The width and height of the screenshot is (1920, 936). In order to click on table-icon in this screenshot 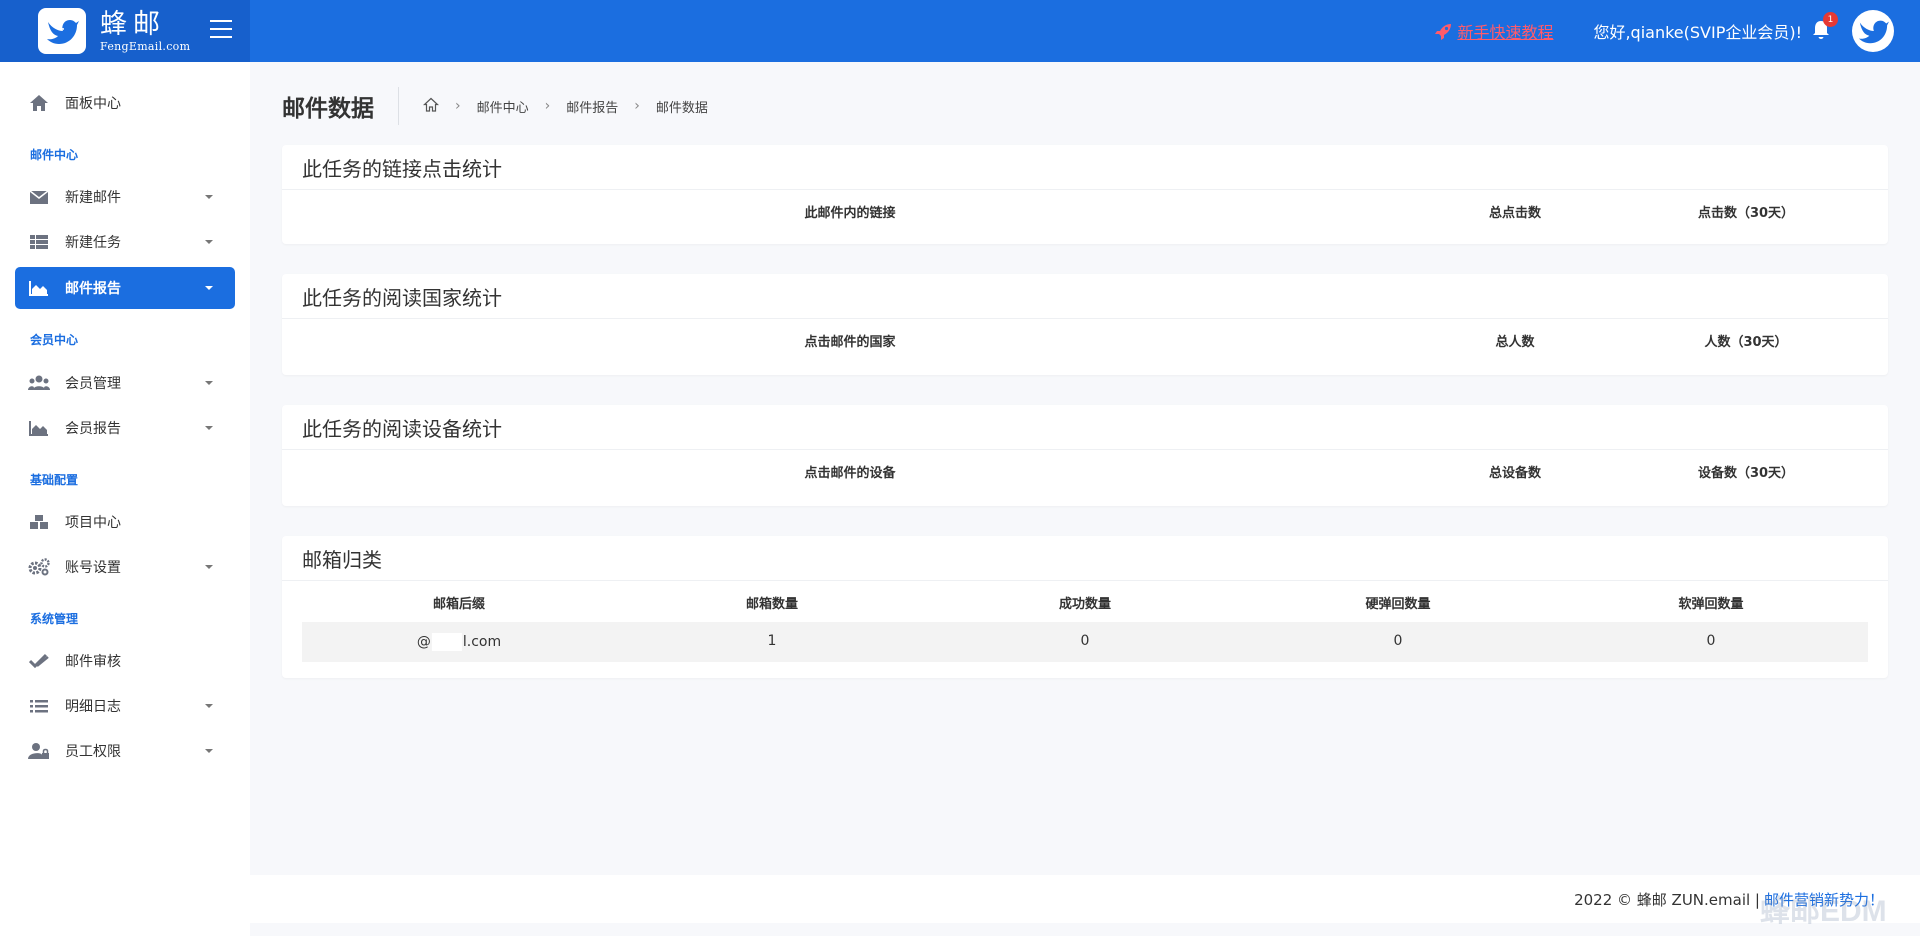, I will do `click(39, 242)`.